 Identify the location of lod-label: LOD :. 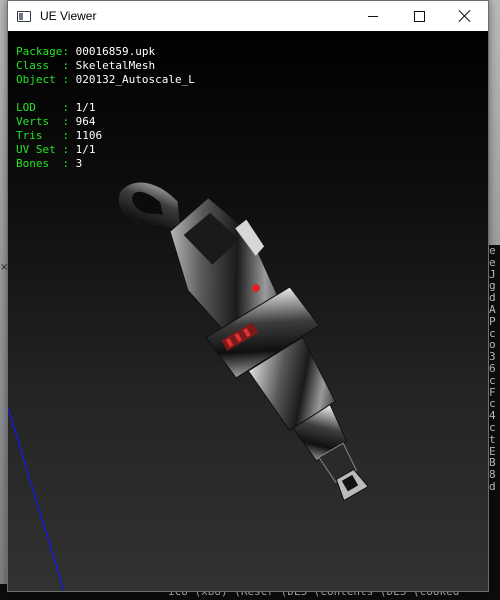
(42, 107).